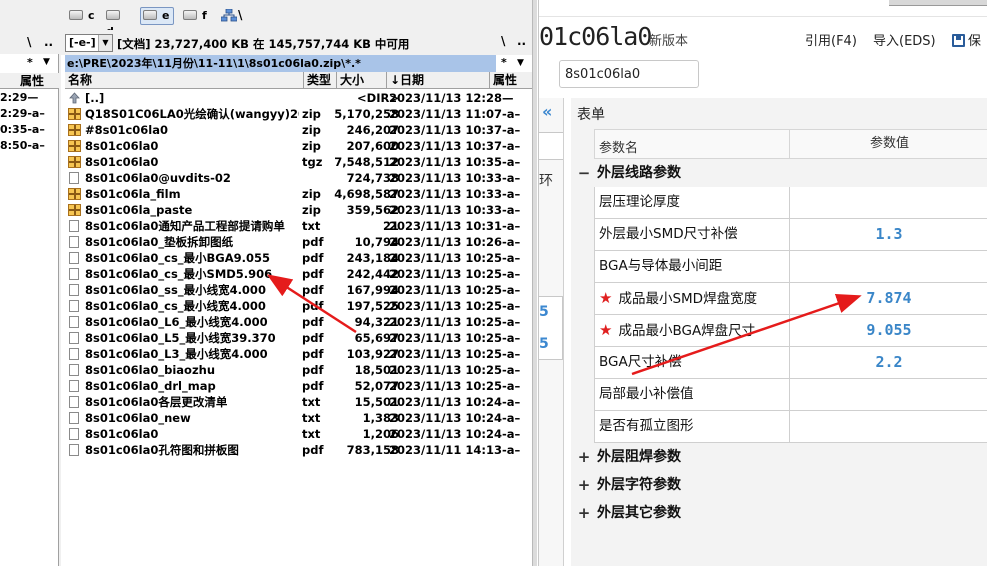 The width and height of the screenshot is (987, 566). Describe the element at coordinates (552, 111) in the screenshot. I see `collapse-icon: «` at that location.